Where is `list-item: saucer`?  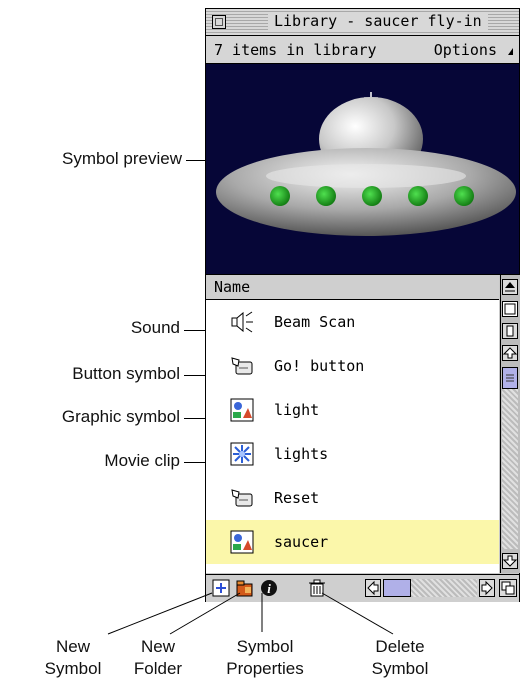
list-item: saucer is located at coordinates (352, 542).